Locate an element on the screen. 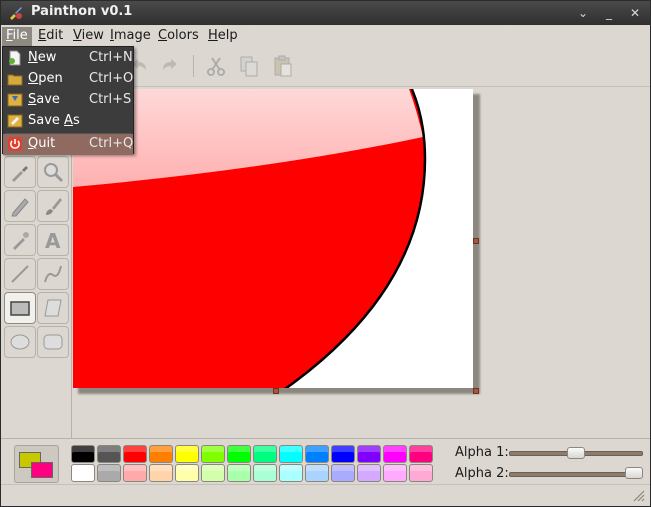  menu-file: File is located at coordinates (17, 36).